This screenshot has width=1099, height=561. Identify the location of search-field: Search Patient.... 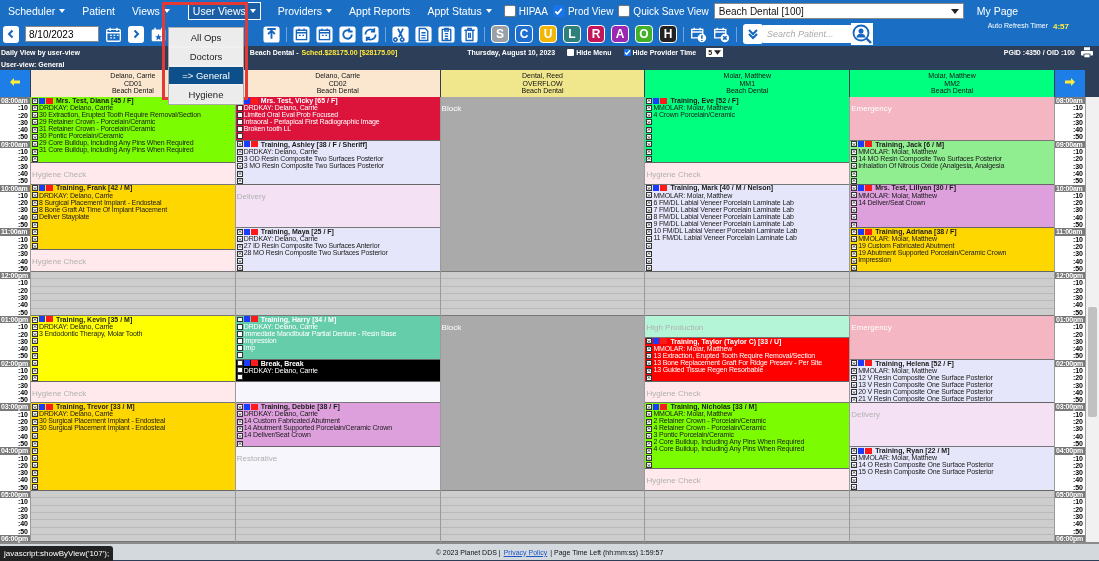
(807, 34).